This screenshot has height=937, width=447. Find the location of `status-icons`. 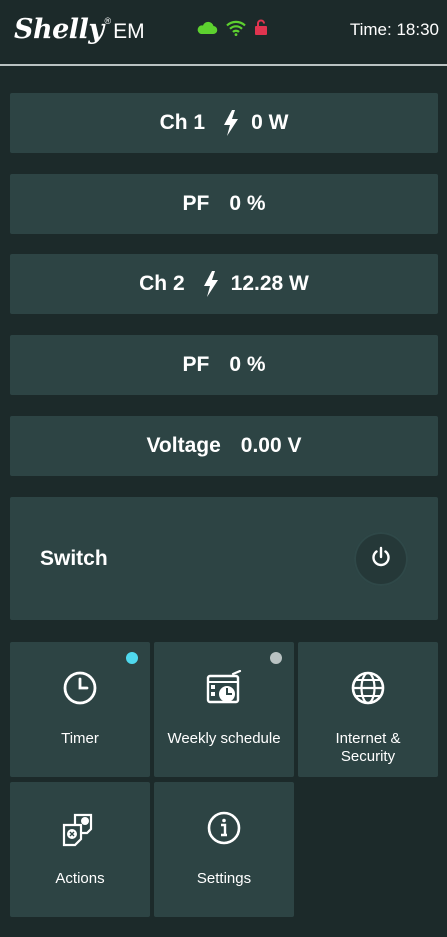

status-icons is located at coordinates (232, 30).